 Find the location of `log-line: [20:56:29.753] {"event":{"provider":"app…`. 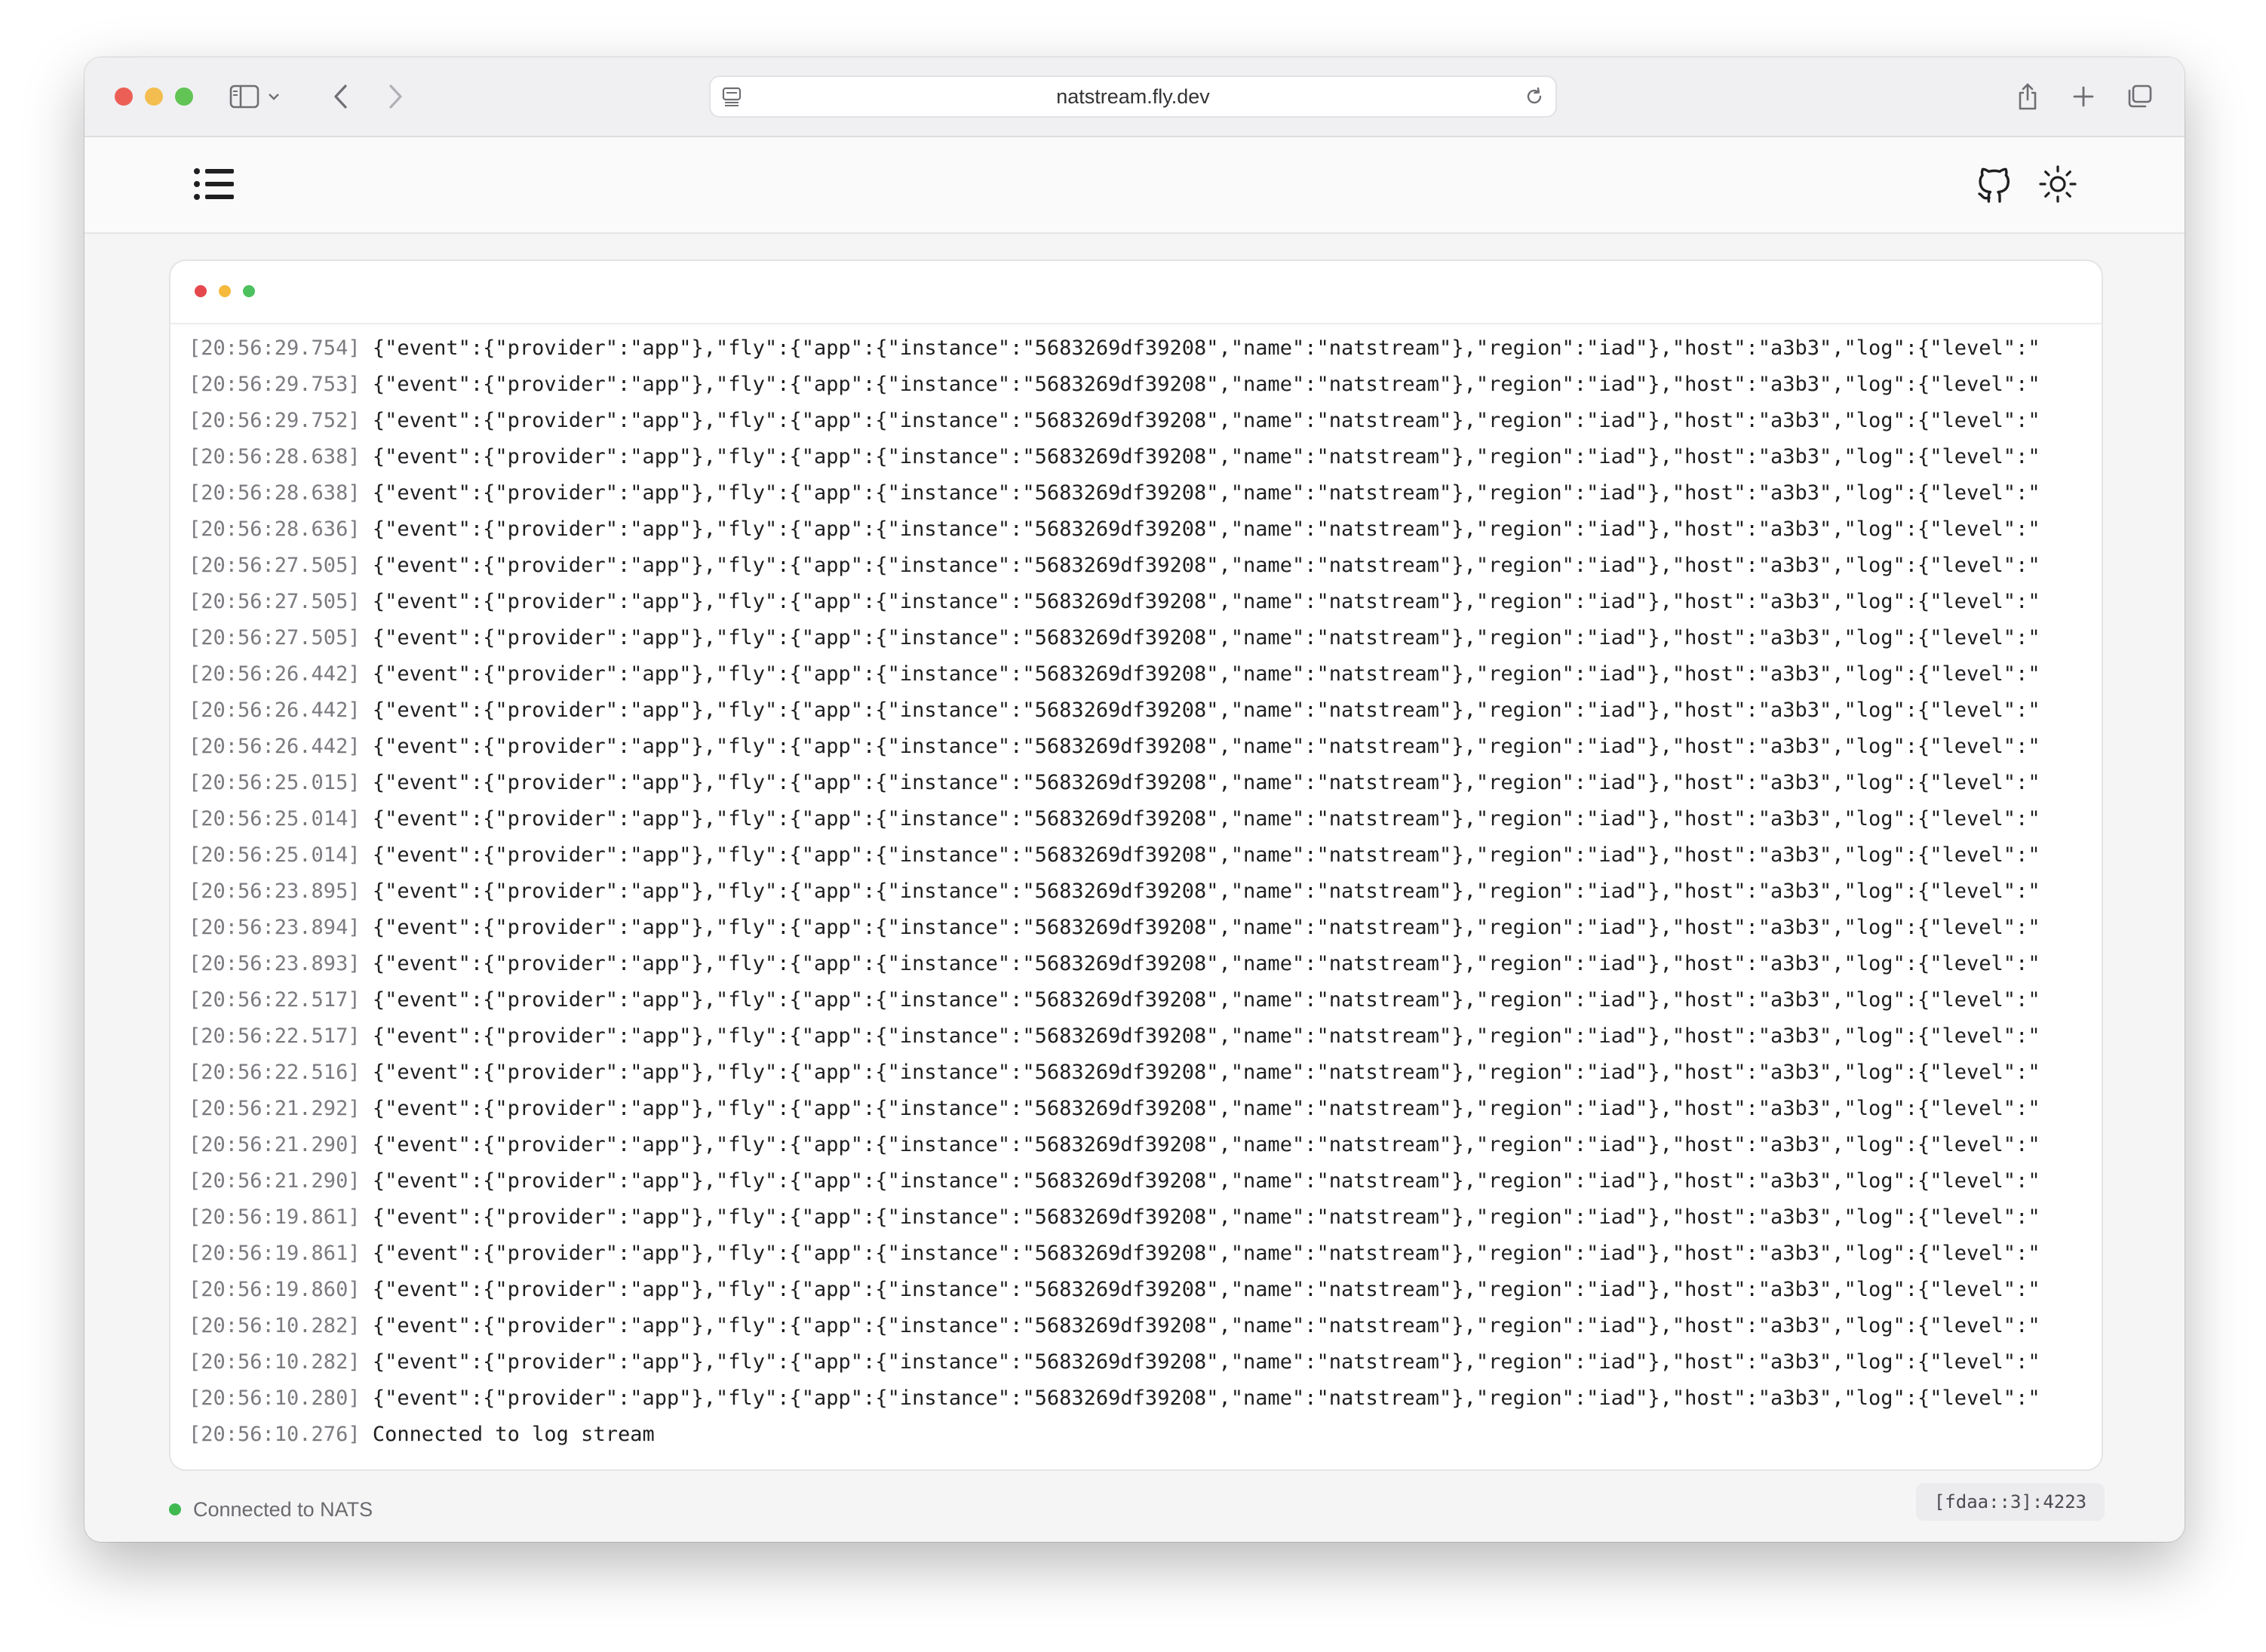

log-line: [20:56:29.753] {"event":{"provider":"app… is located at coordinates (1145, 385).